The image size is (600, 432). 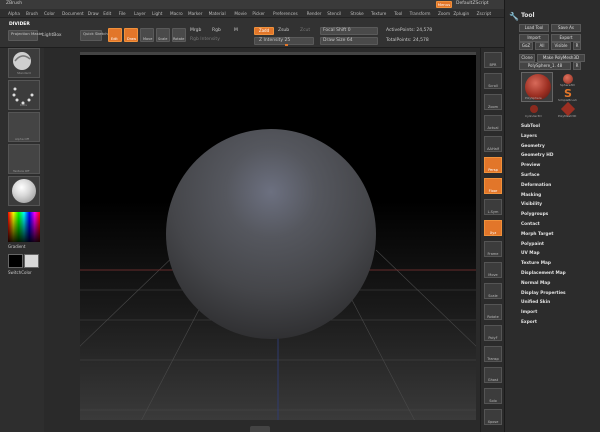 I want to click on subpalette-geometry-hd: Geometry HD, so click(x=537, y=155).